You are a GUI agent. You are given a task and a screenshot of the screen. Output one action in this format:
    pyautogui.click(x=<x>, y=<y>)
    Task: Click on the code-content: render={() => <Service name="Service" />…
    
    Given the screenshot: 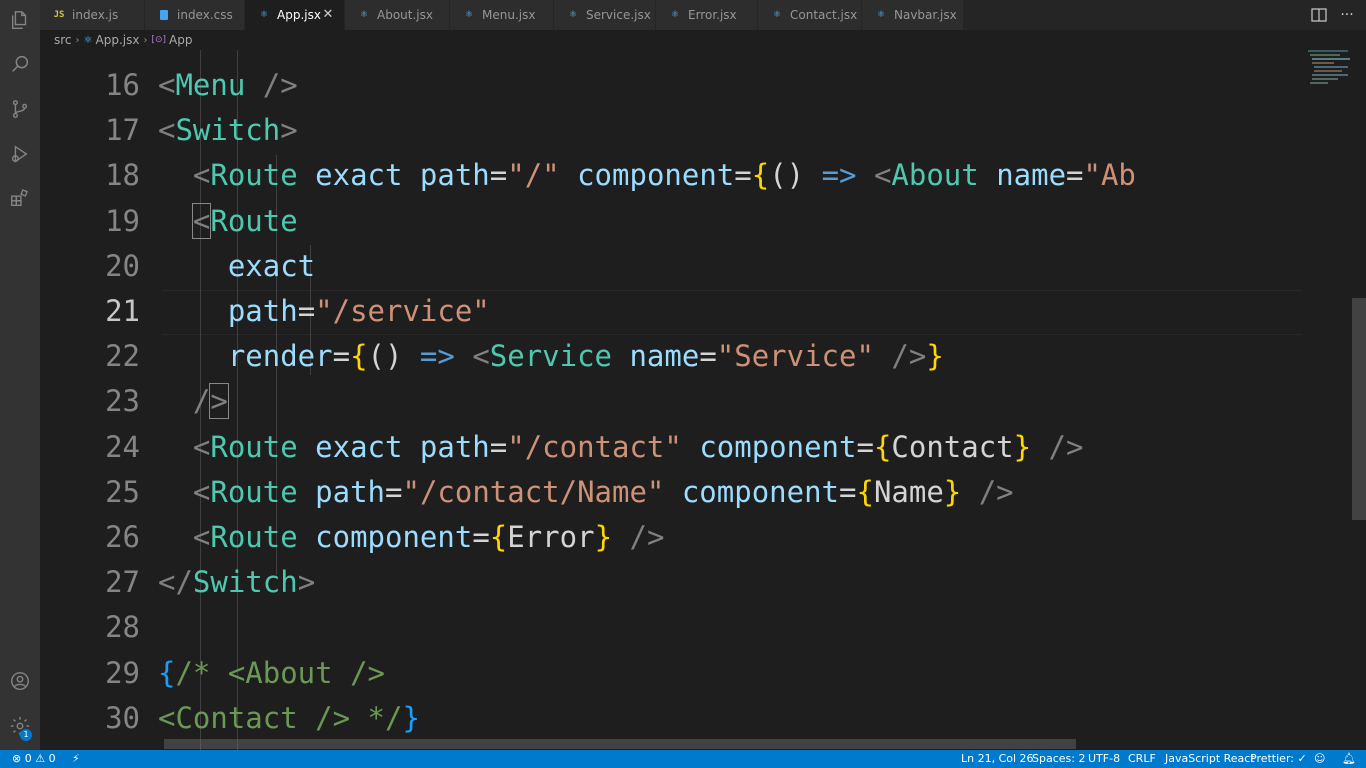 What is the action you would take?
    pyautogui.click(x=551, y=356)
    